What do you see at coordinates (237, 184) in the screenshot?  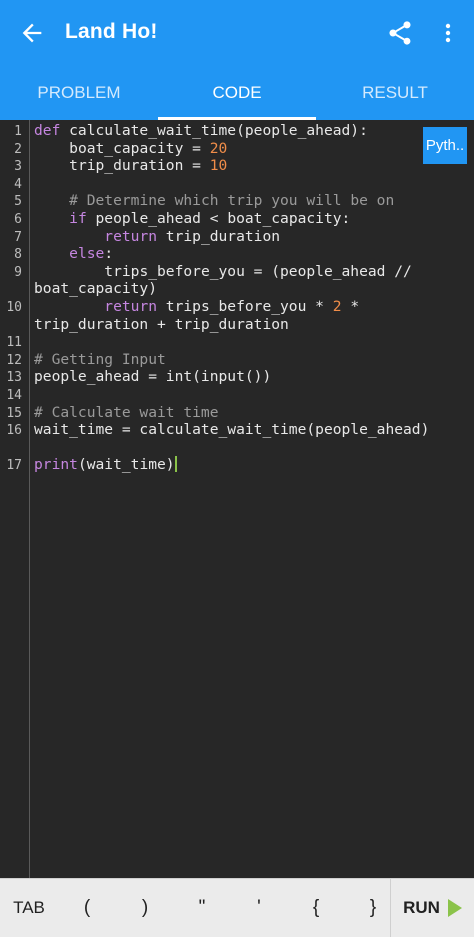 I see `code-line: 4` at bounding box center [237, 184].